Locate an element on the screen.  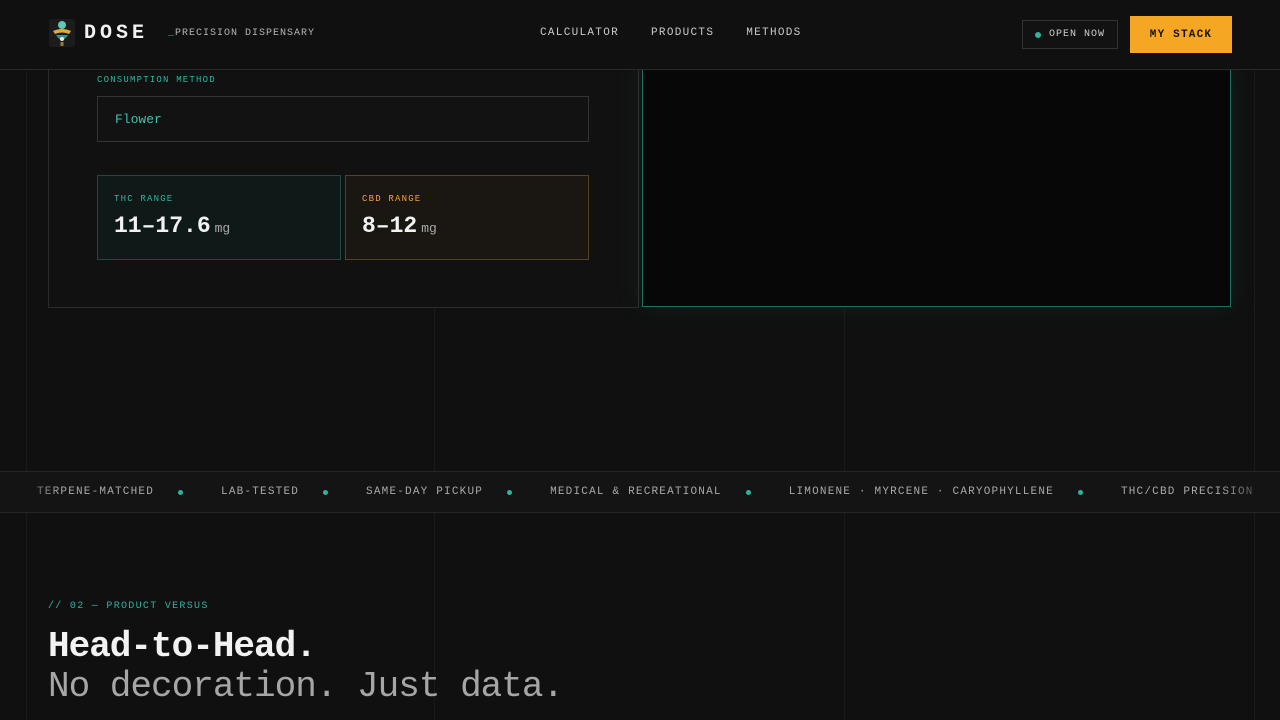
tagline-text: PRECISION DISPENSARY is located at coordinates (245, 33).